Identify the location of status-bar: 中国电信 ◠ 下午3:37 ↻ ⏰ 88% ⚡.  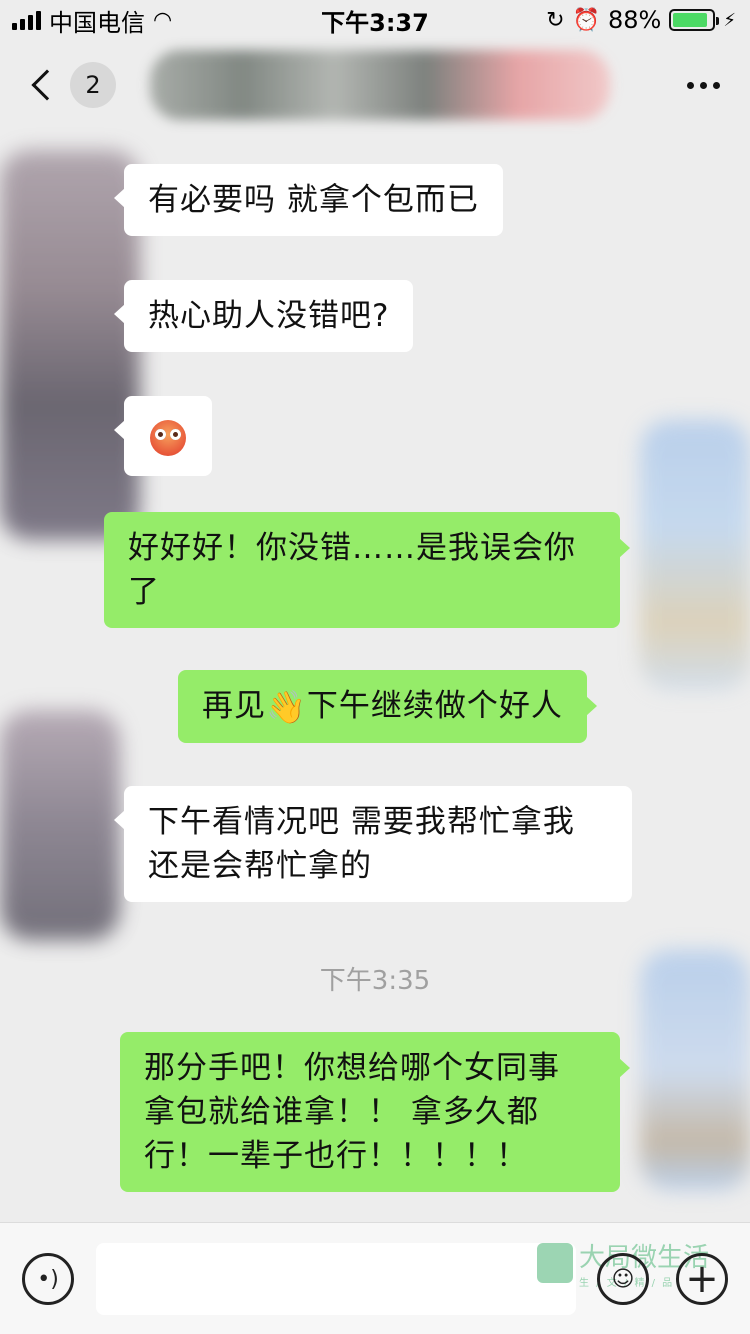
(375, 20).